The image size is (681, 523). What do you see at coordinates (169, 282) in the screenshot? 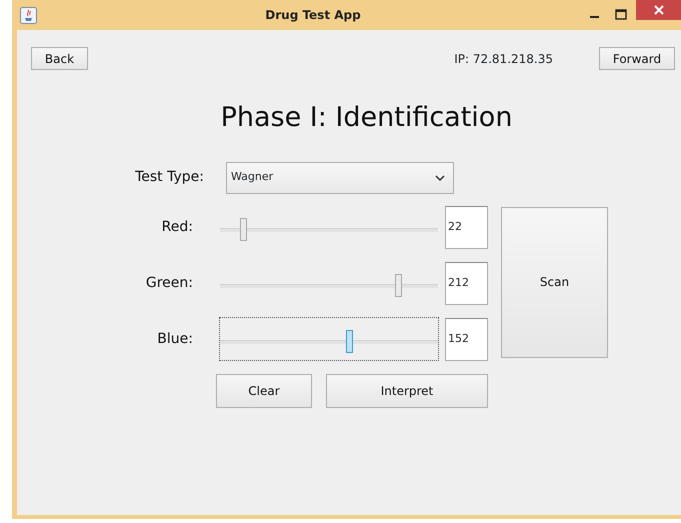
I see `channel-label: Green:` at bounding box center [169, 282].